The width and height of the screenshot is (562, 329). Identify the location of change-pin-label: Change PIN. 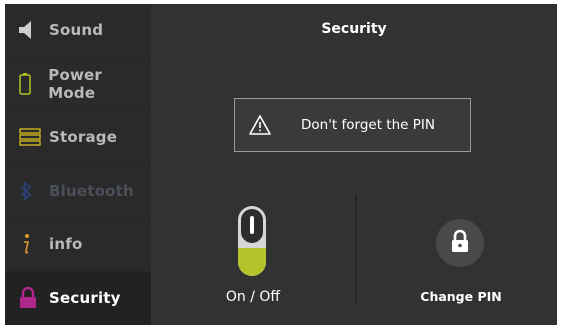
(461, 296).